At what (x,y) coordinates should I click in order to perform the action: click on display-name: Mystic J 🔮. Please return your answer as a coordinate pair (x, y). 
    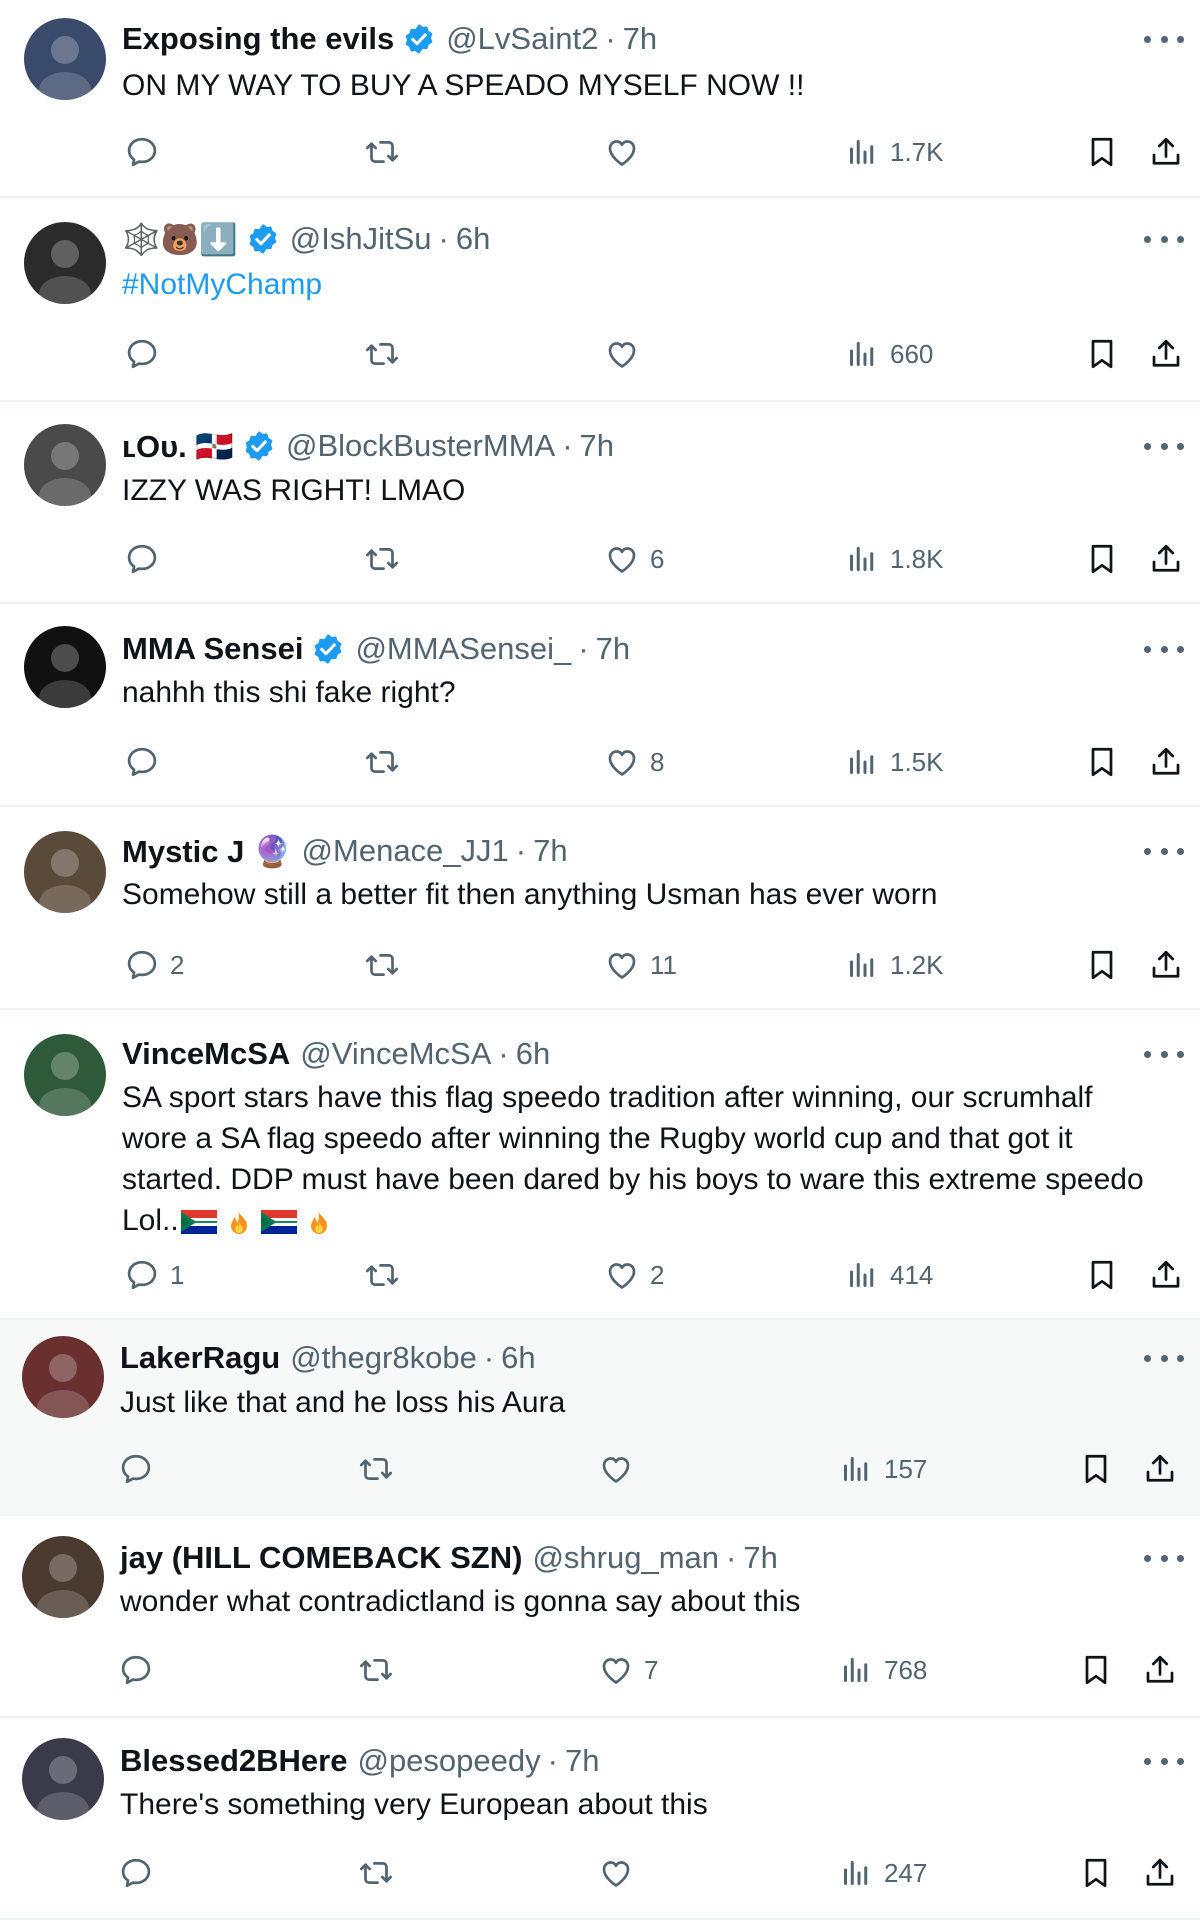
    Looking at the image, I should click on (207, 851).